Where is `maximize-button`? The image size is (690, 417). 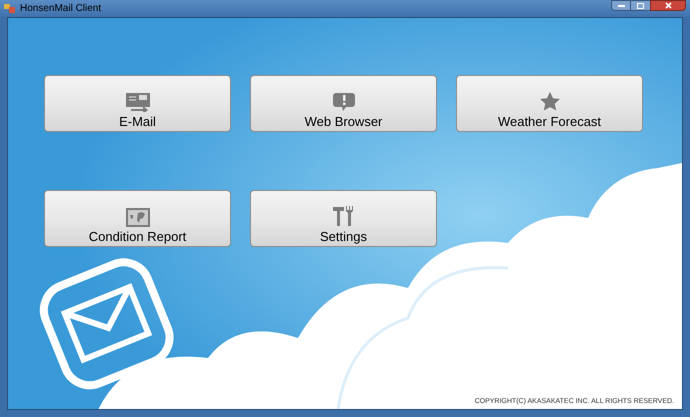 maximize-button is located at coordinates (640, 5).